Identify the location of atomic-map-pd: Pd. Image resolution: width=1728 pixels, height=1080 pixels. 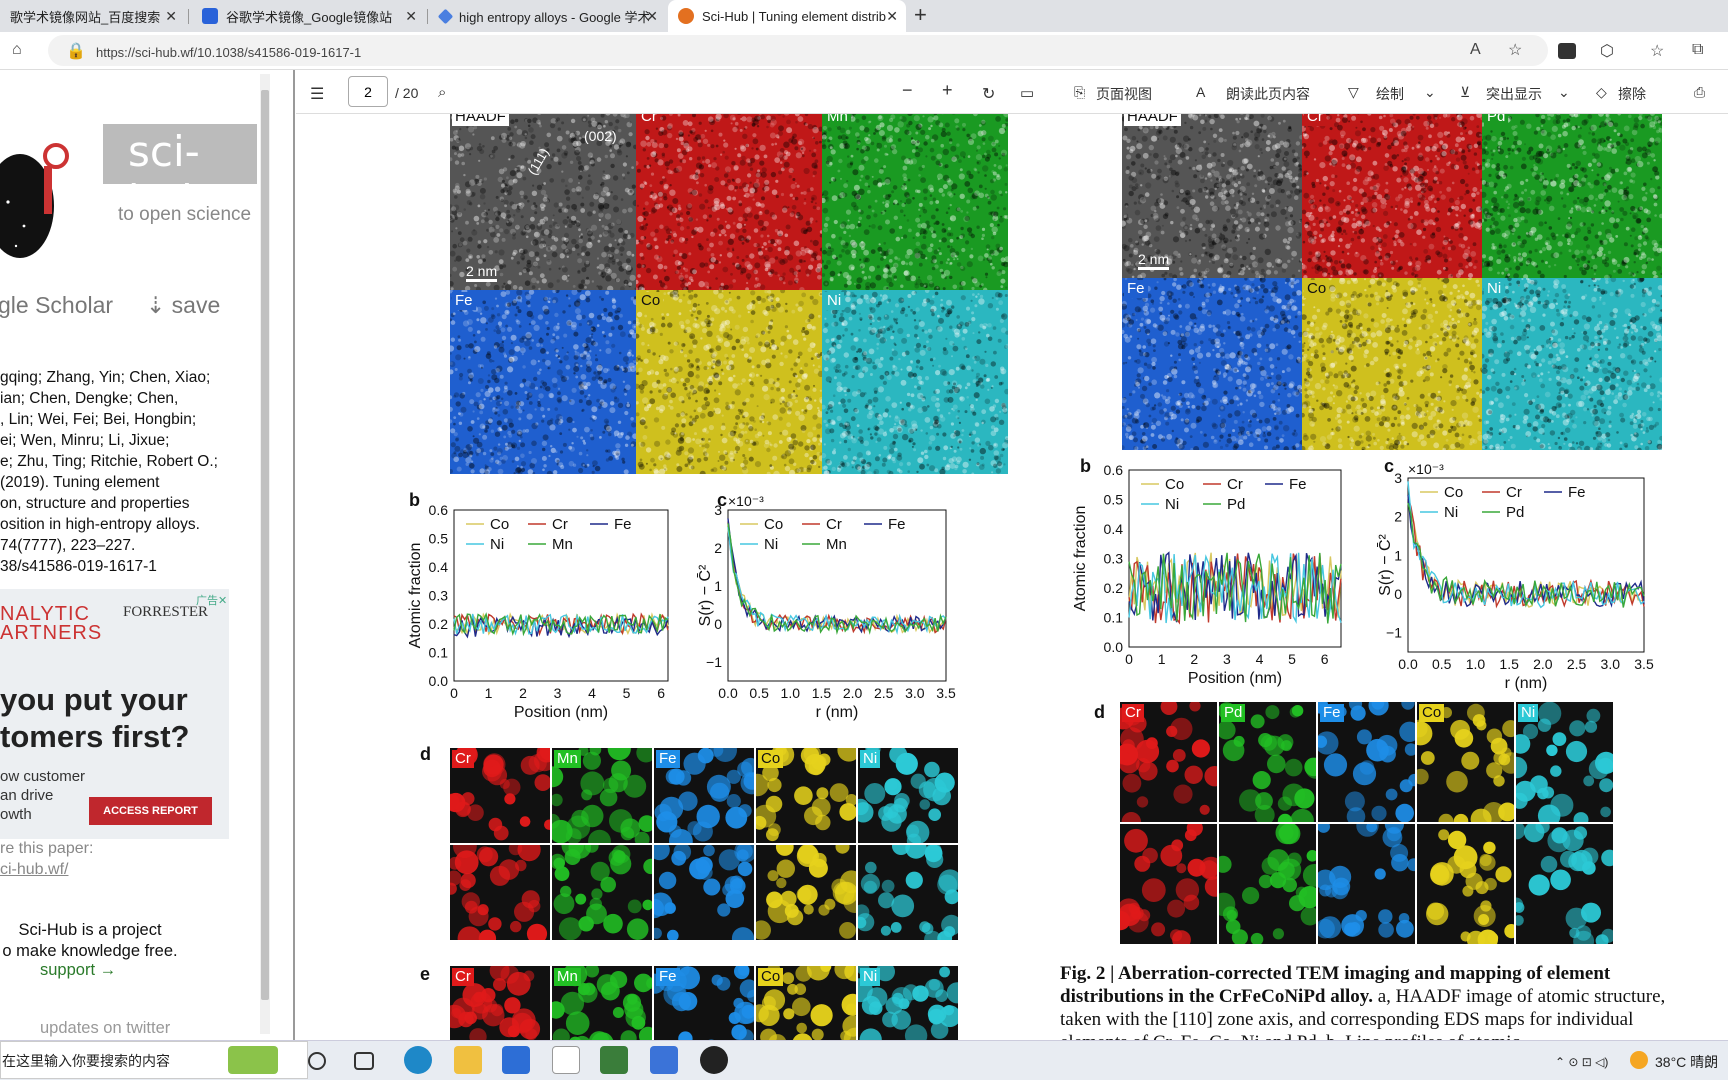
(1271, 767).